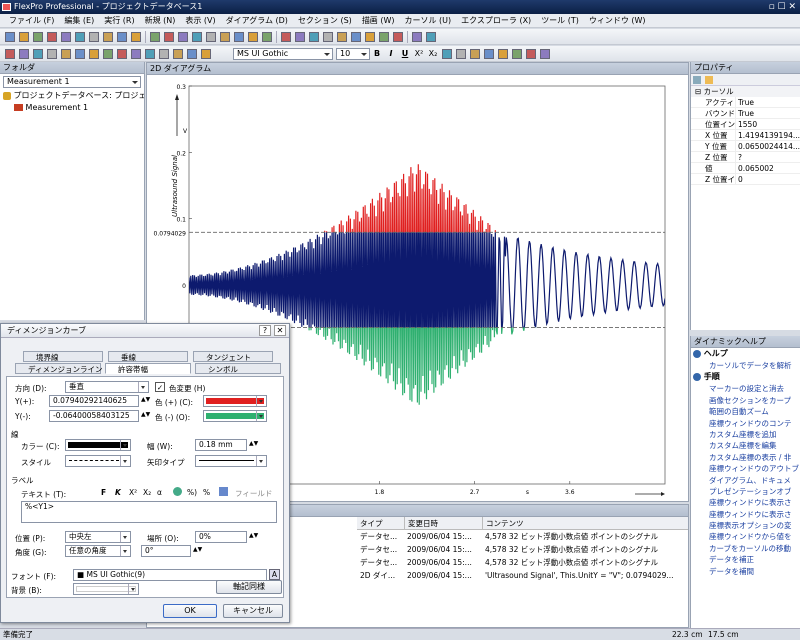 The image size is (800, 640). Describe the element at coordinates (31, 20) in the screenshot. I see `menu-item-0: ファイル (F)` at that location.